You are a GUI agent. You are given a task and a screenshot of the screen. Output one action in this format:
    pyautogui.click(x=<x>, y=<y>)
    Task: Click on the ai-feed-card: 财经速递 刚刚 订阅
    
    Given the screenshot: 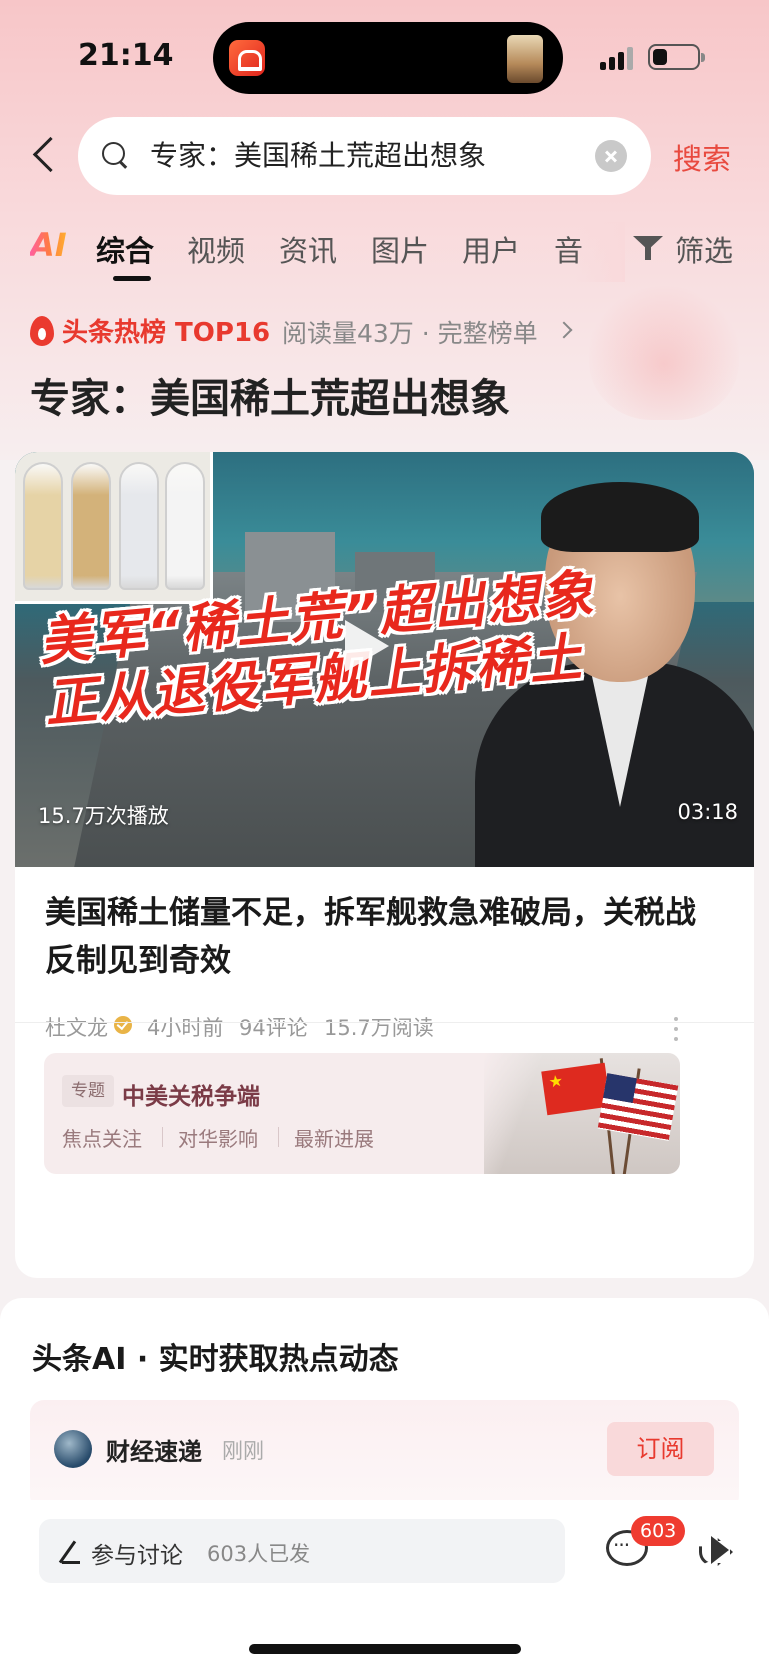 What is the action you would take?
    pyautogui.click(x=384, y=1455)
    